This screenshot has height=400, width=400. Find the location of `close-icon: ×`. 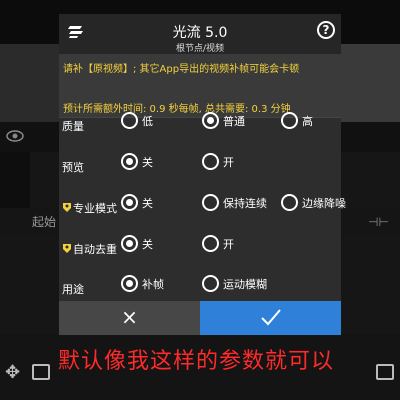

close-icon: × is located at coordinates (129, 317).